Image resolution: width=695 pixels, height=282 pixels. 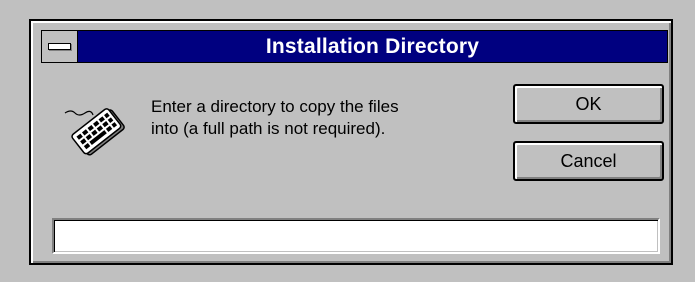 I want to click on title-bar: Installation Directory, so click(x=354, y=46).